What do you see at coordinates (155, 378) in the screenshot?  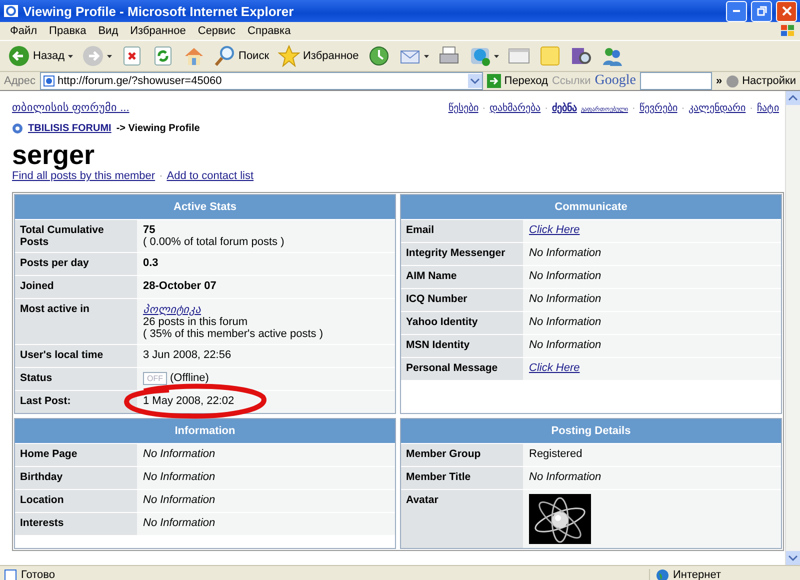 I see `status-badge: OFF` at bounding box center [155, 378].